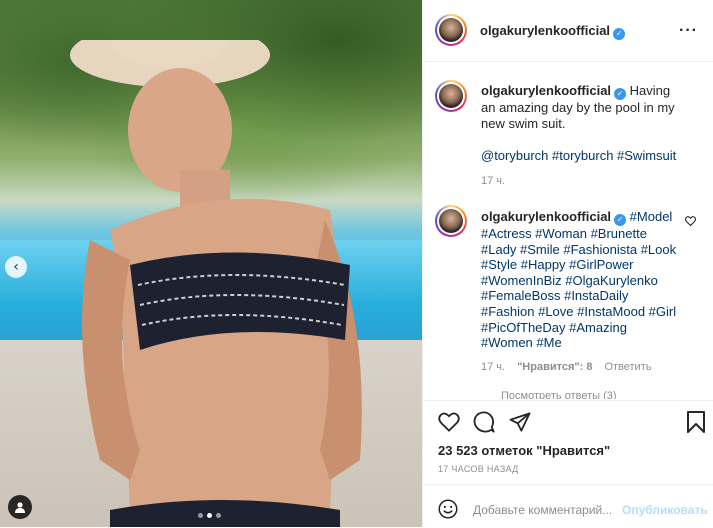 The height and width of the screenshot is (528, 713). I want to click on user-icon, so click(20, 507).